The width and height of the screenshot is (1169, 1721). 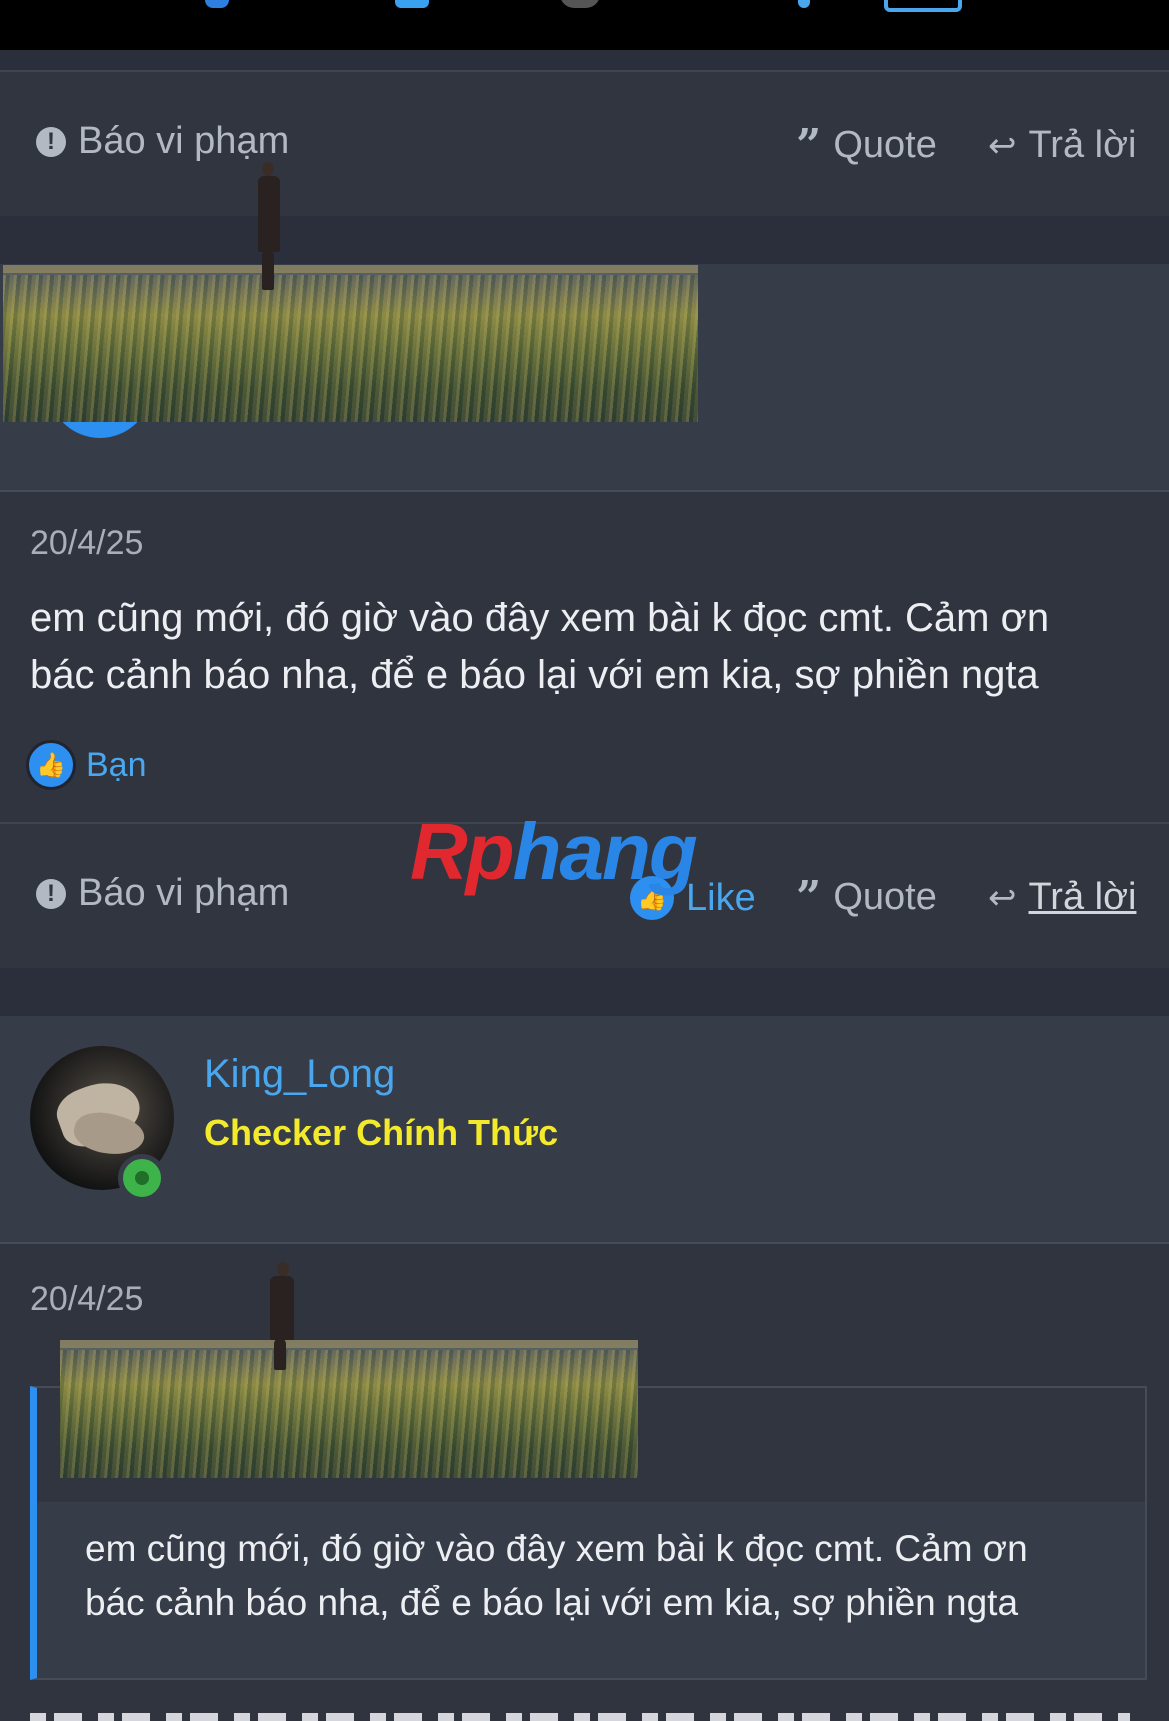 What do you see at coordinates (580, 4) in the screenshot?
I see `partial-avatar-icon` at bounding box center [580, 4].